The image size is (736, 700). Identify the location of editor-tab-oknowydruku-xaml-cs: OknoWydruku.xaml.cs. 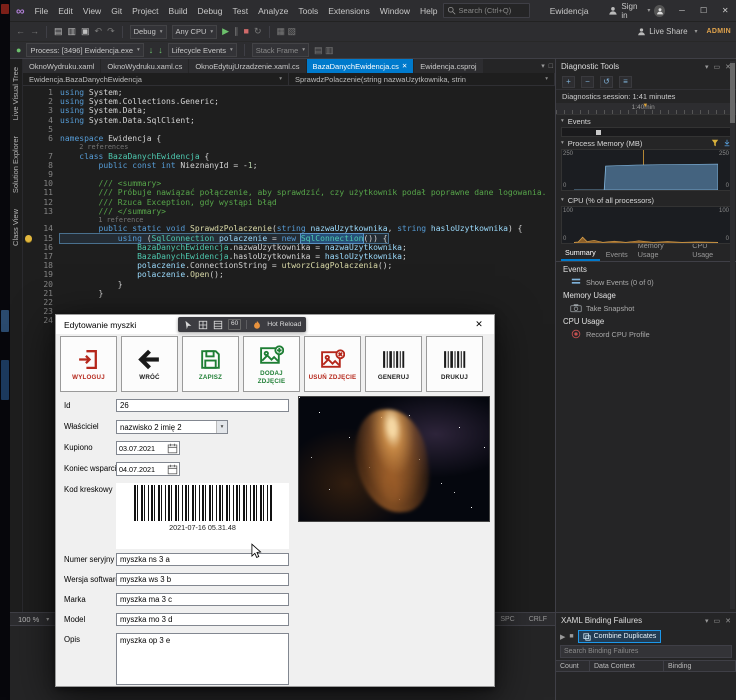
(145, 66).